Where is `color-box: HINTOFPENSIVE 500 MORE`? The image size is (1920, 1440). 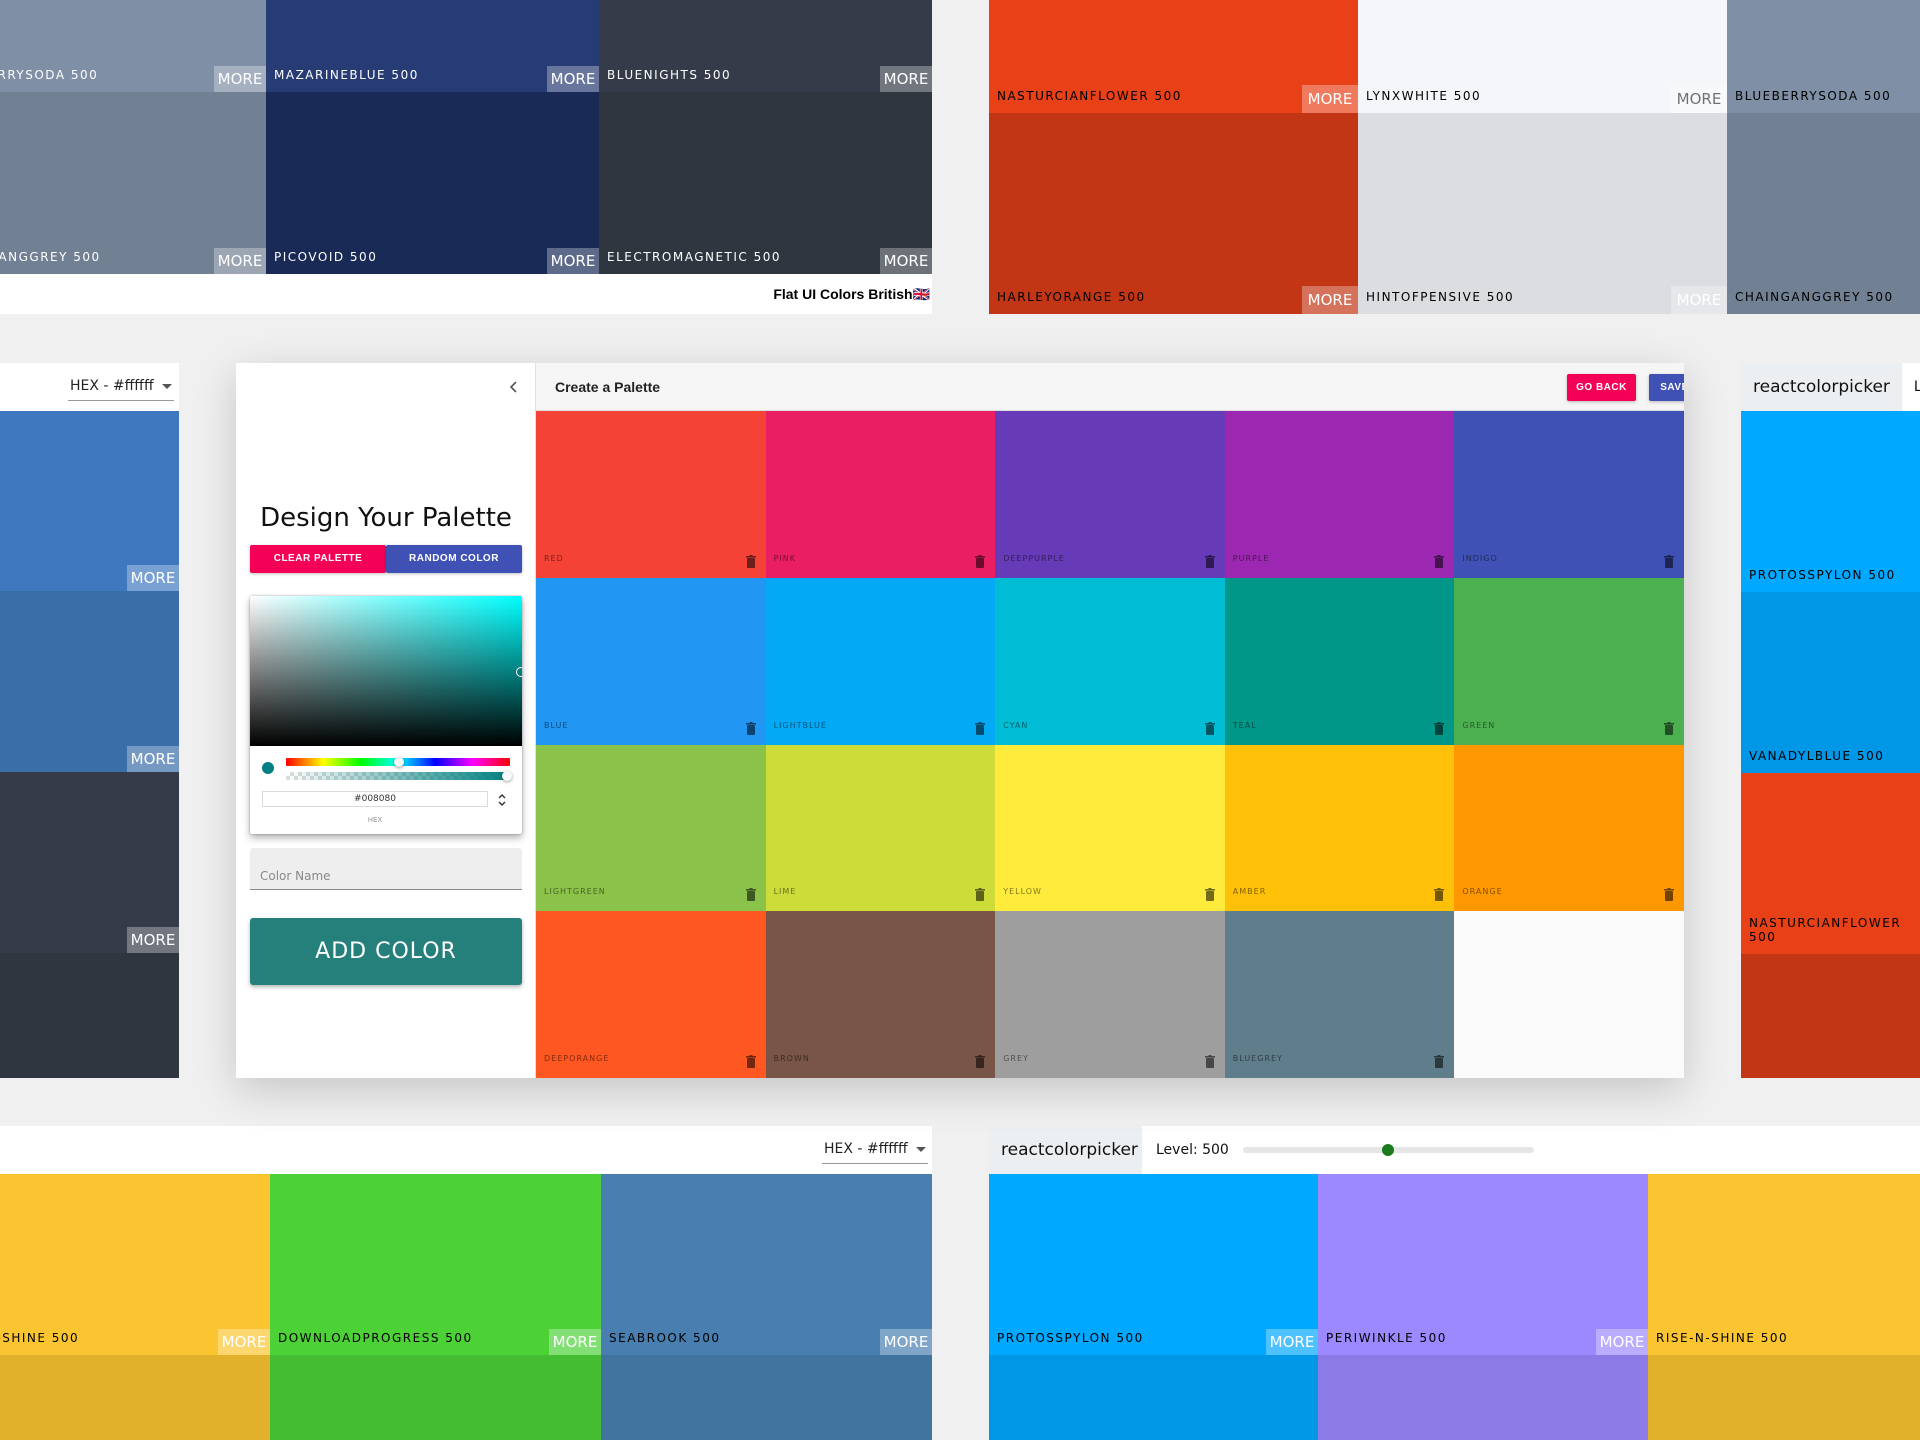 color-box: HINTOFPENSIVE 500 MORE is located at coordinates (1542, 213).